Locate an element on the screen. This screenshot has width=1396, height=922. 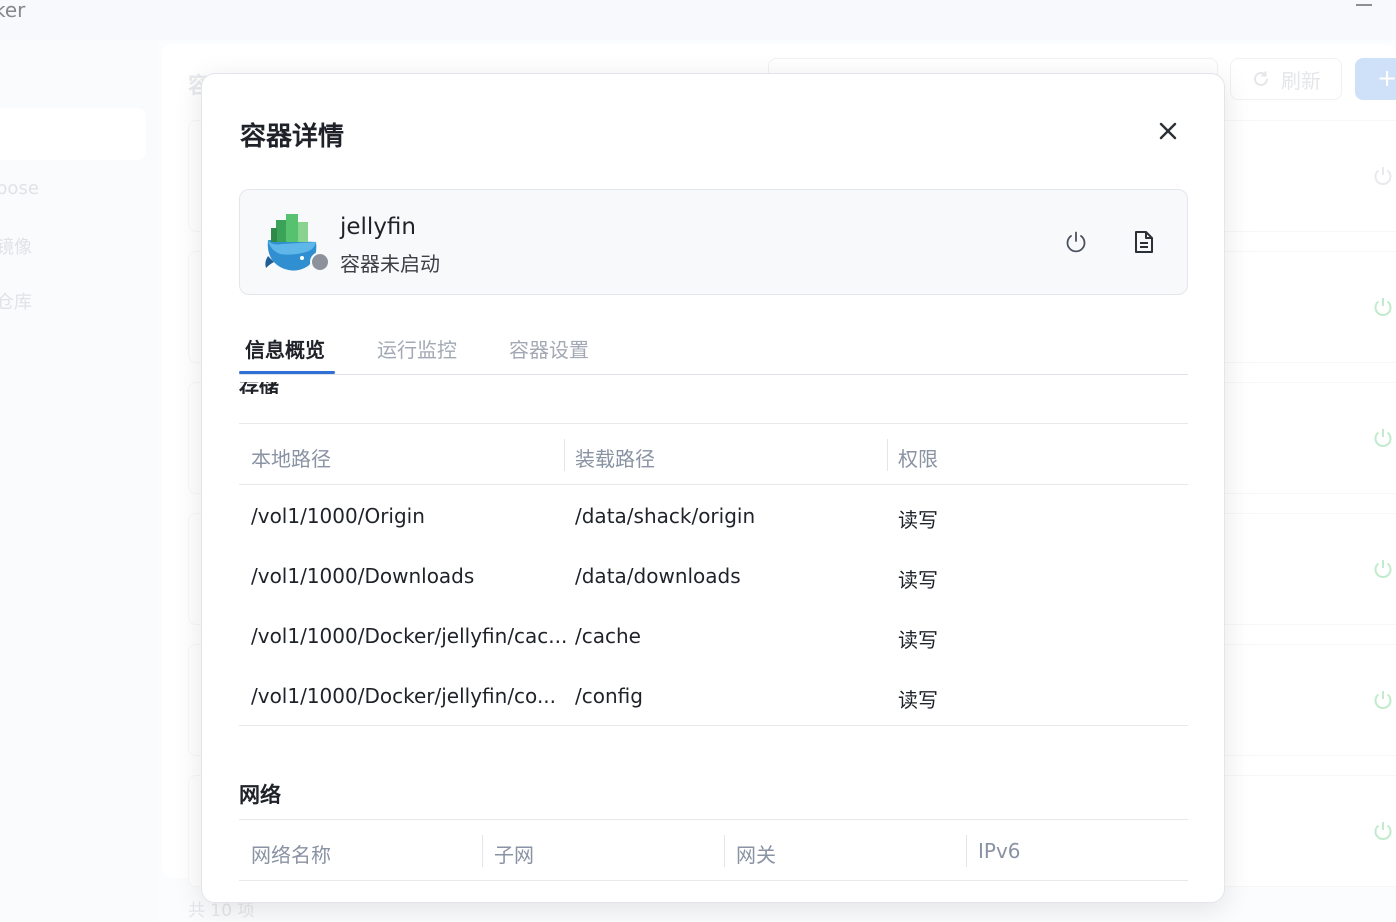
column-header-network-name: 网络名称 is located at coordinates (291, 855).